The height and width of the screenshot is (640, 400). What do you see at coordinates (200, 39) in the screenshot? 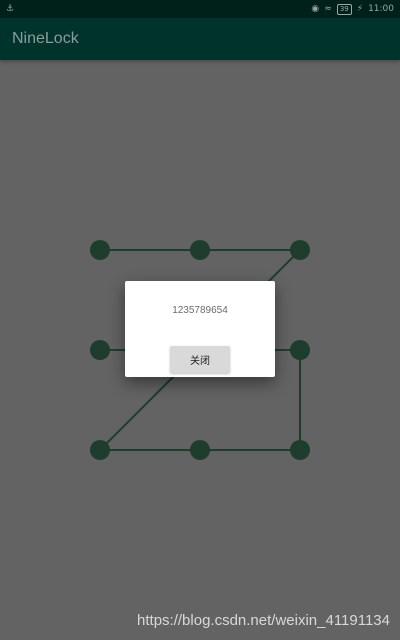
I see `app-bar: NineLock` at bounding box center [200, 39].